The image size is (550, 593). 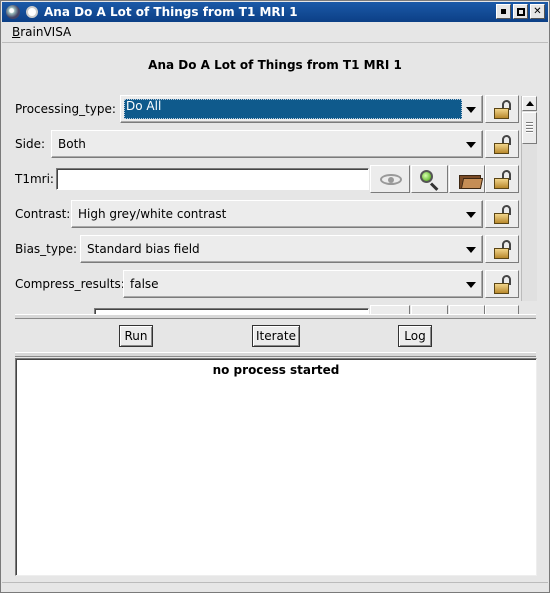 I want to click on param-label-bias-type: Bias_type:, so click(x=46, y=249).